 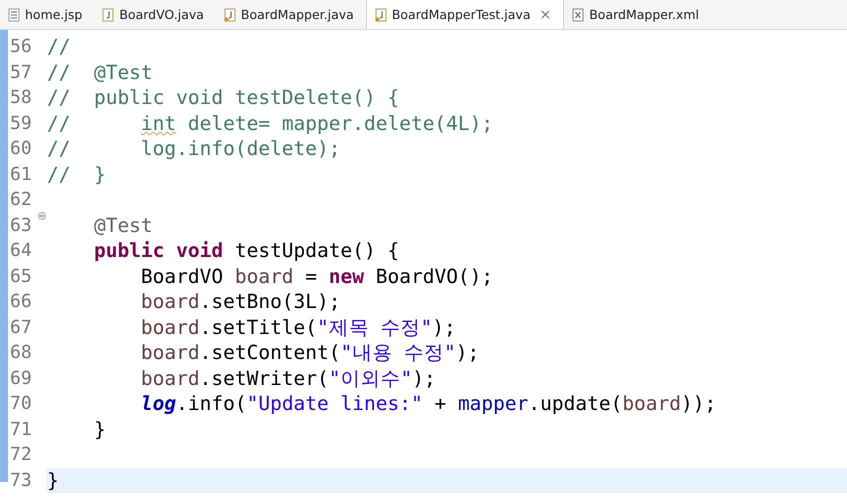 I want to click on xml-file-icon, so click(x=578, y=15).